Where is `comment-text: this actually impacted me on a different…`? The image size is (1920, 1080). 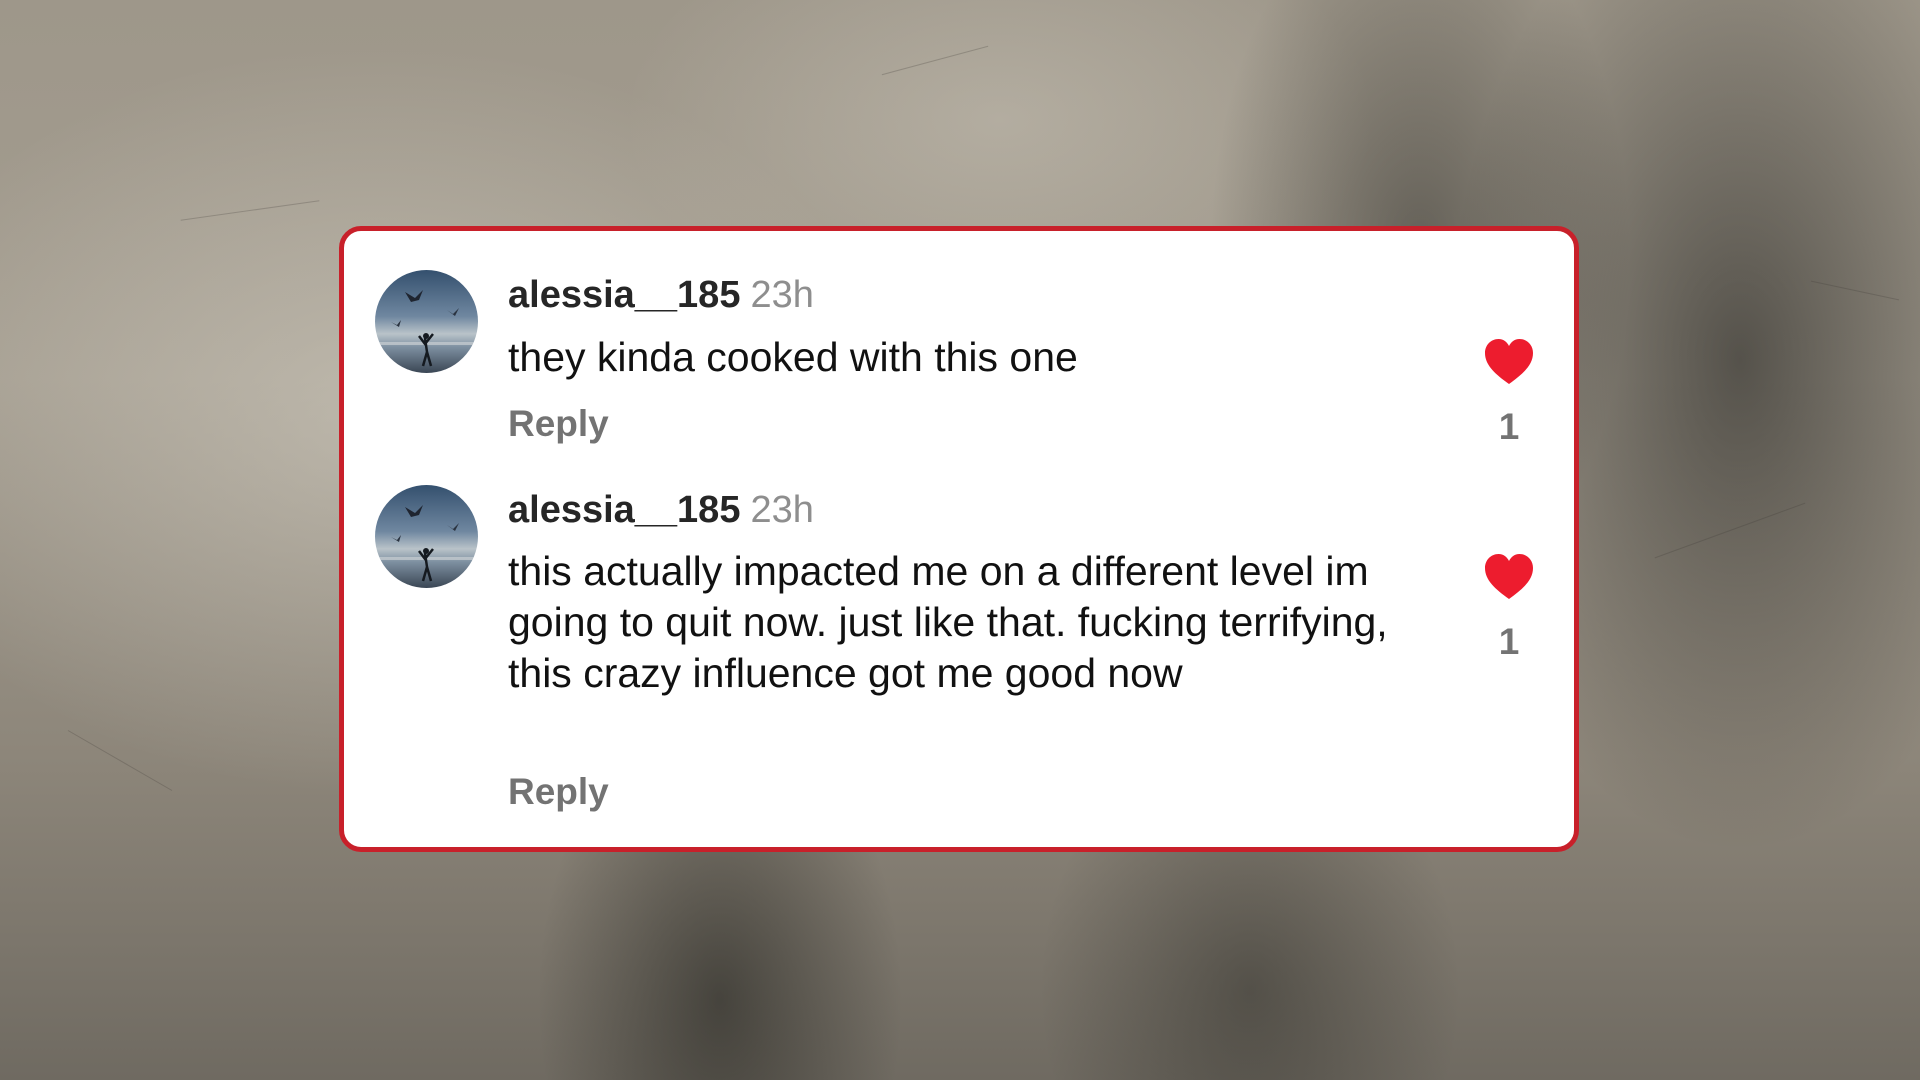 comment-text: this actually impacted me on a different… is located at coordinates (948, 622).